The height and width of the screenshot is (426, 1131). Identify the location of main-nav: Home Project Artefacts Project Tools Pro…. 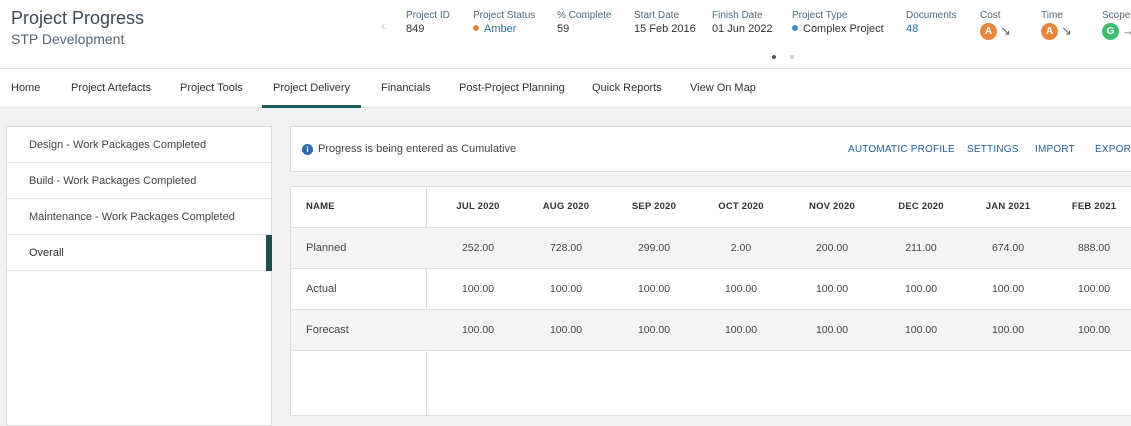
(565, 88).